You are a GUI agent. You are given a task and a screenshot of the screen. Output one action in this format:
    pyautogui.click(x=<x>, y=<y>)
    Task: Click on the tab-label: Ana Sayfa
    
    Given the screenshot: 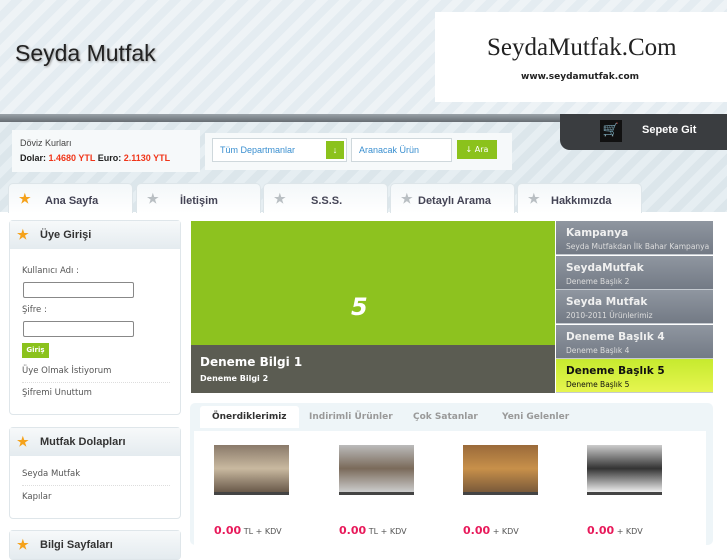 What is the action you would take?
    pyautogui.click(x=72, y=201)
    